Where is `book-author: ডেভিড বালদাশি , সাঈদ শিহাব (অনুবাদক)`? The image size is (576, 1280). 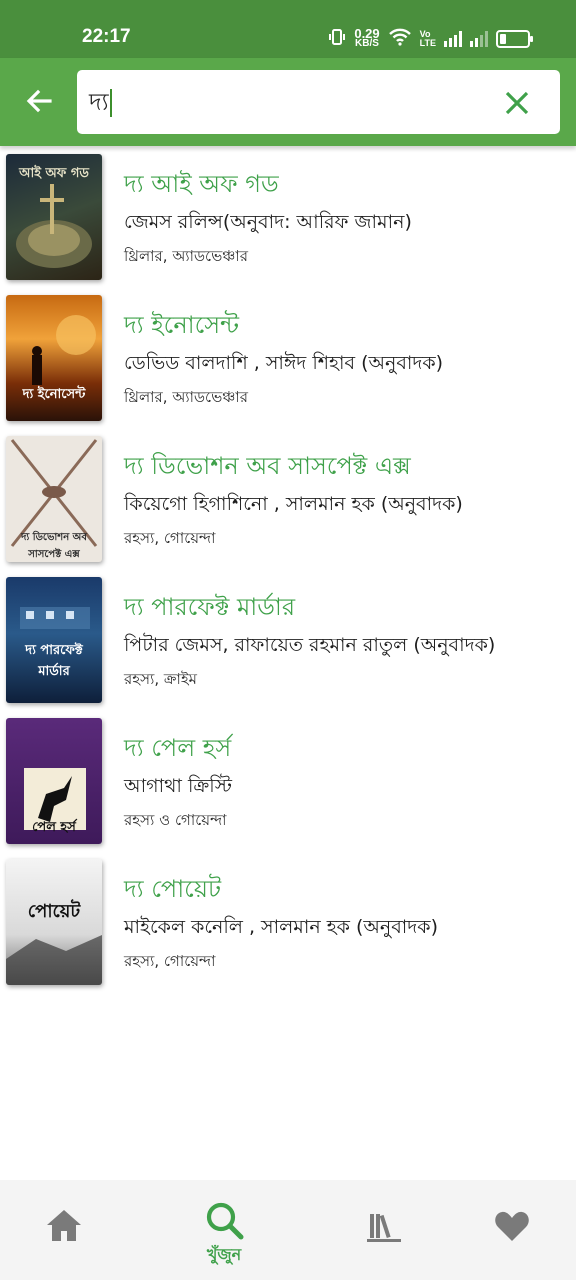
book-author: ডেভিড বালদাশি , সাঈদ শিহাব (অনুবাদক) is located at coordinates (284, 363).